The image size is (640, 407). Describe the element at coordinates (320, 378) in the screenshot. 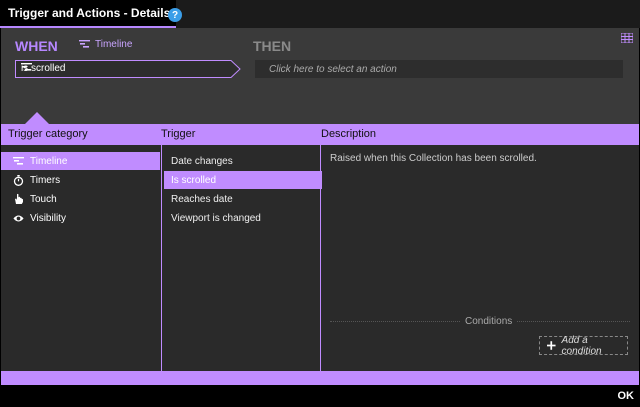

I see `footer-accent-bar` at that location.